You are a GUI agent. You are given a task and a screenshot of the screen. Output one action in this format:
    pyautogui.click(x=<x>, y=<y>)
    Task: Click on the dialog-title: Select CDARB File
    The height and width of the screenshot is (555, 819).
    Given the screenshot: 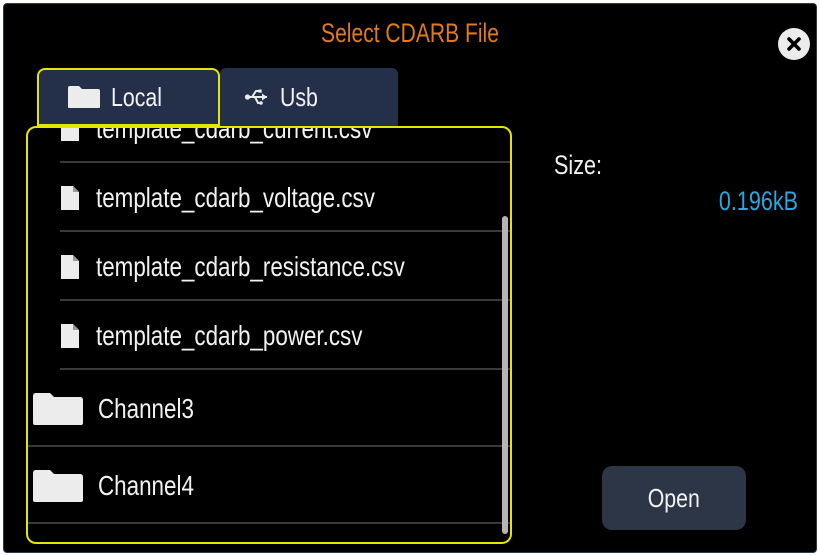 What is the action you would take?
    pyautogui.click(x=410, y=33)
    